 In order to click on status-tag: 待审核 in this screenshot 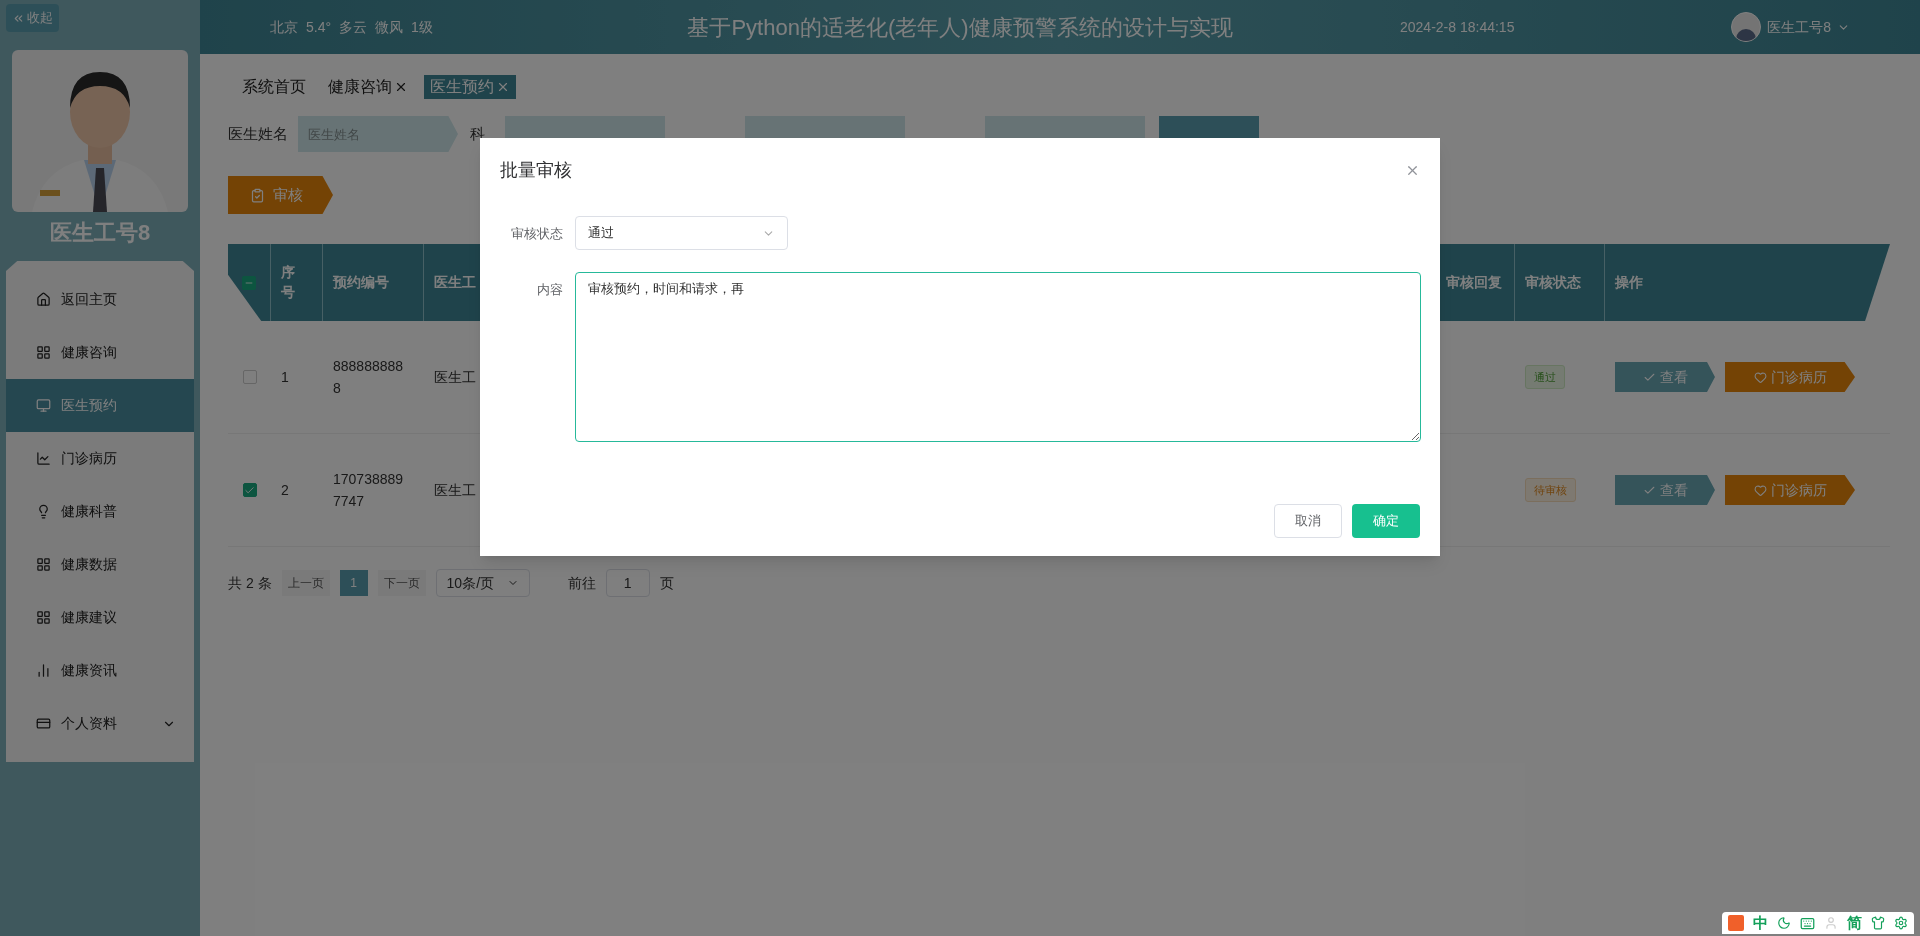, I will do `click(1550, 490)`.